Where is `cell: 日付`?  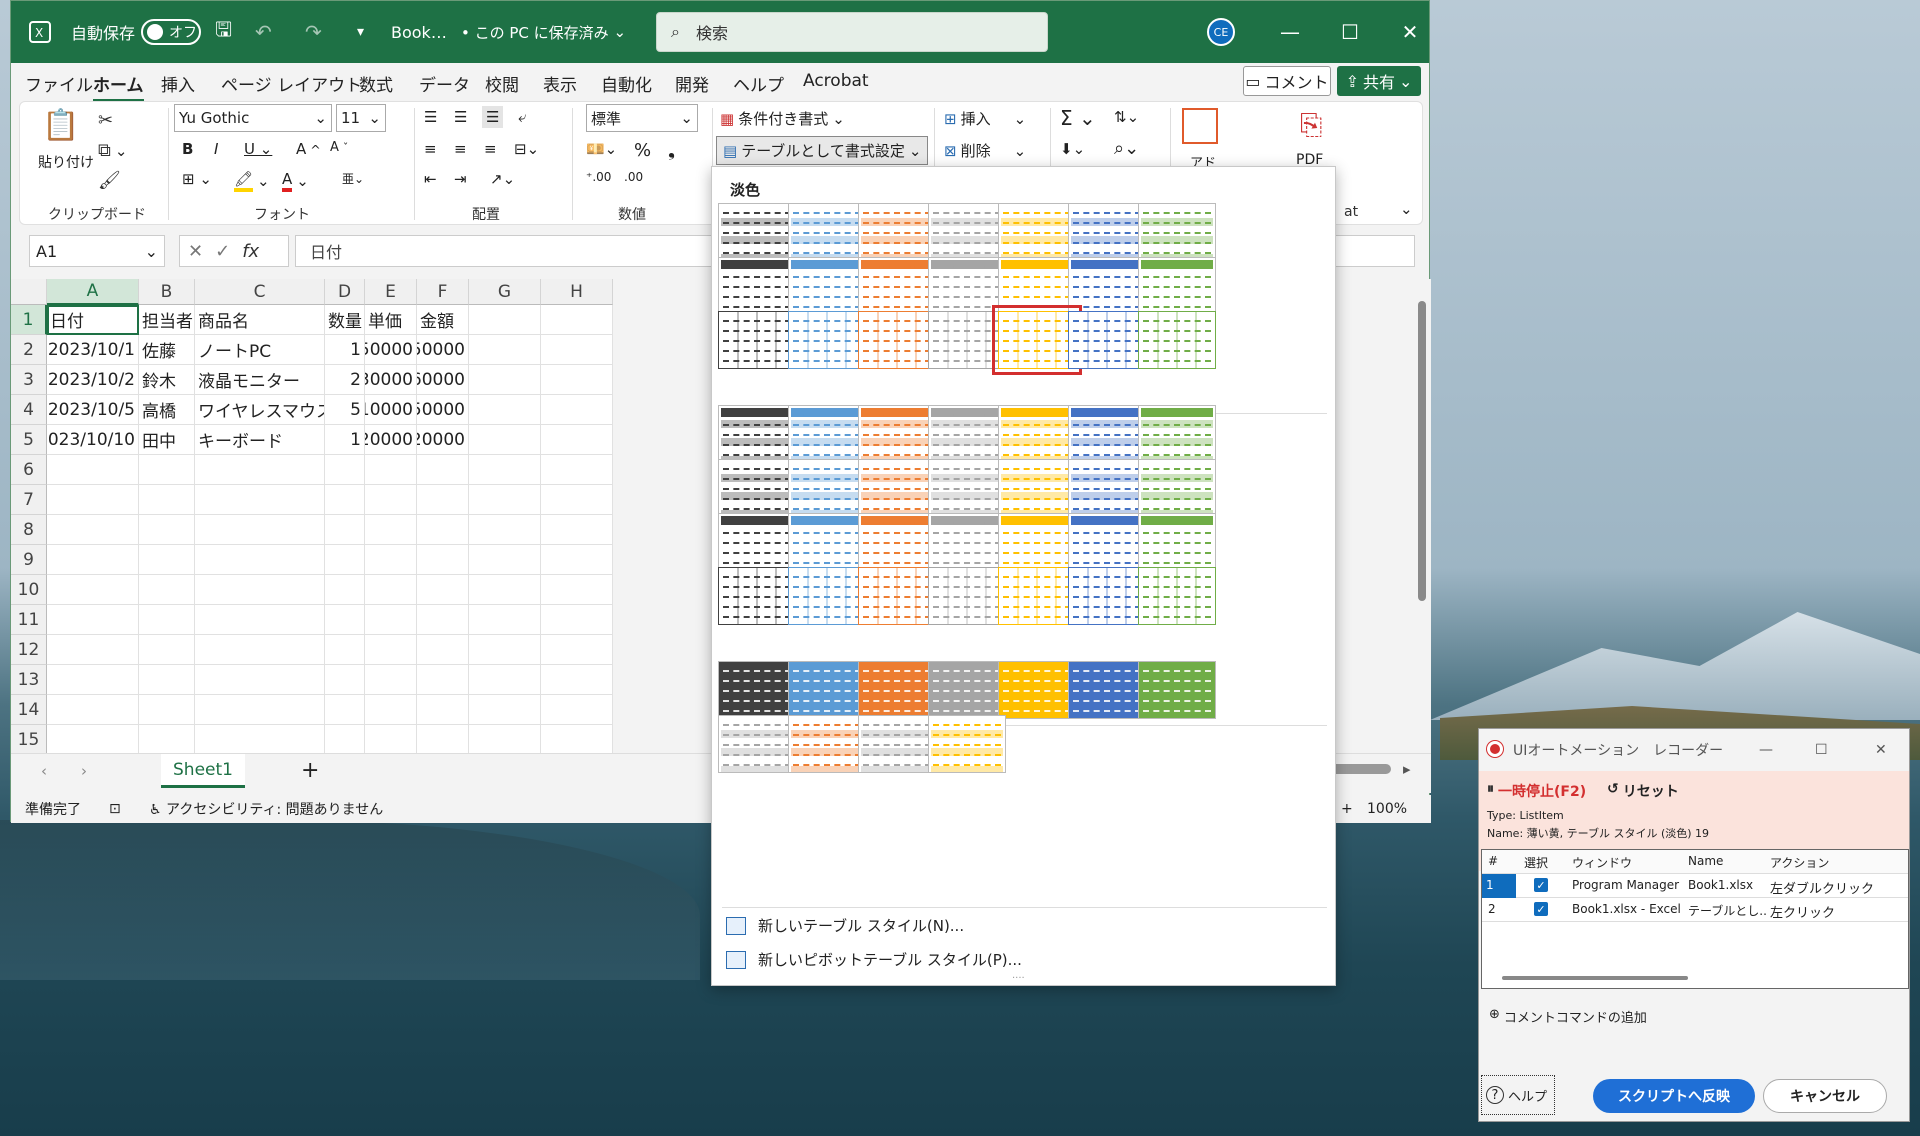 cell: 日付 is located at coordinates (93, 320).